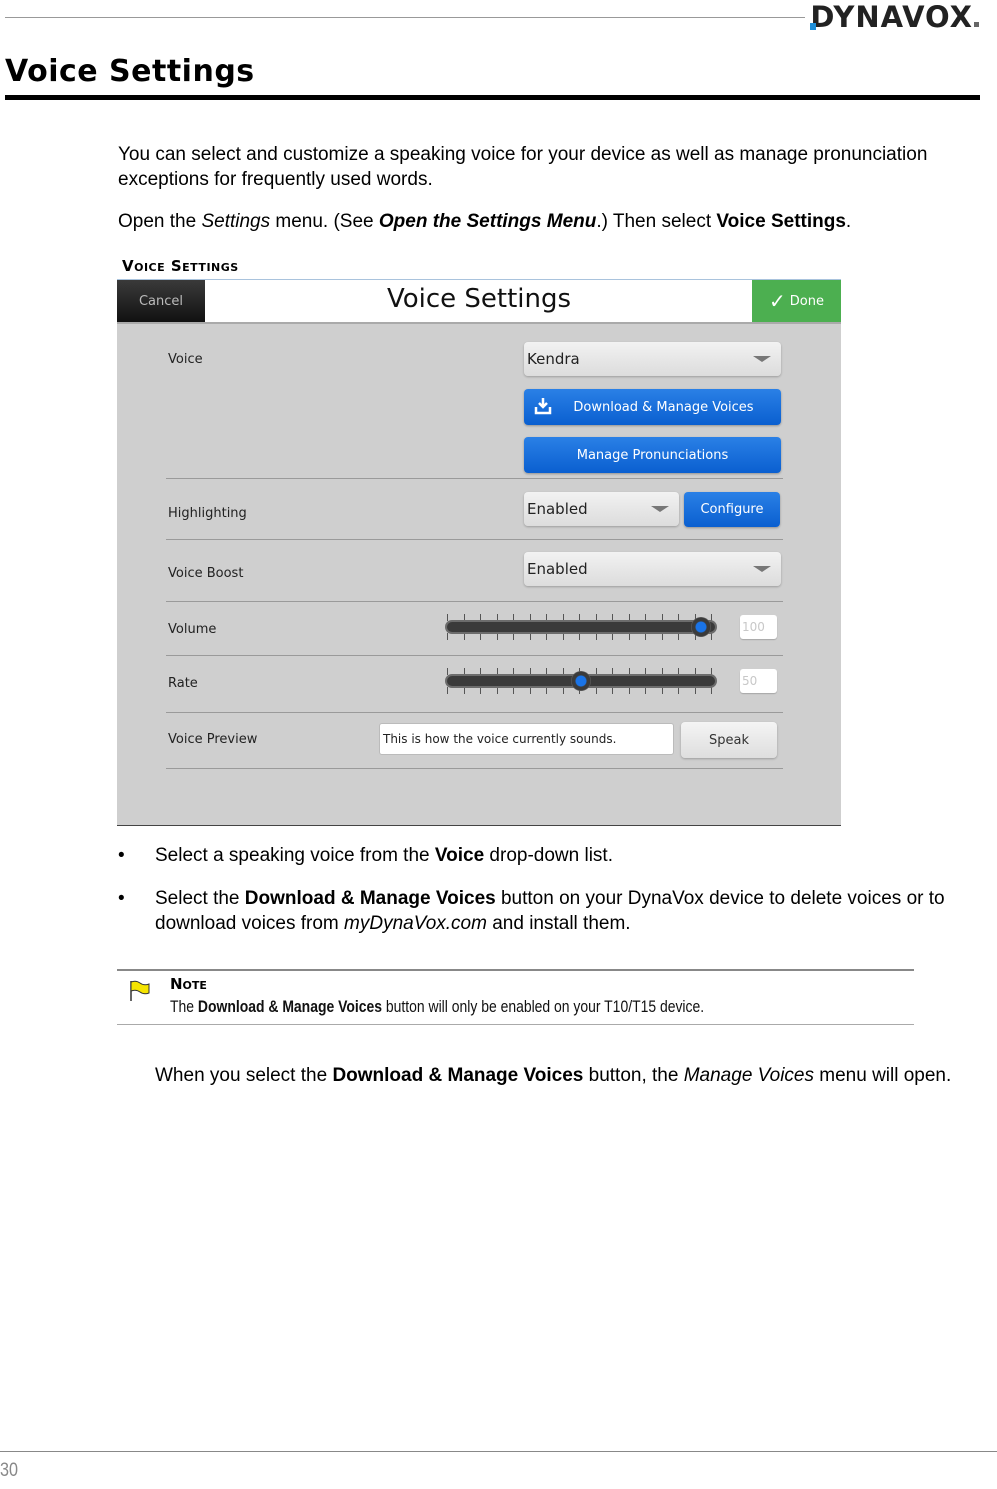 This screenshot has width=997, height=1489. I want to click on voice-boost-label: Voice Boost, so click(206, 573).